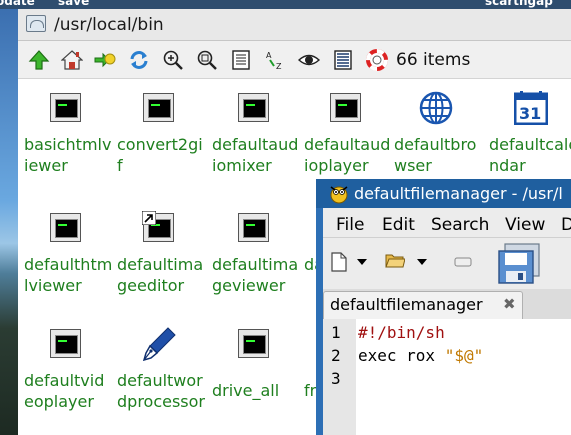 The width and height of the screenshot is (571, 435). What do you see at coordinates (73, 3) in the screenshot?
I see `desktop-item: save` at bounding box center [73, 3].